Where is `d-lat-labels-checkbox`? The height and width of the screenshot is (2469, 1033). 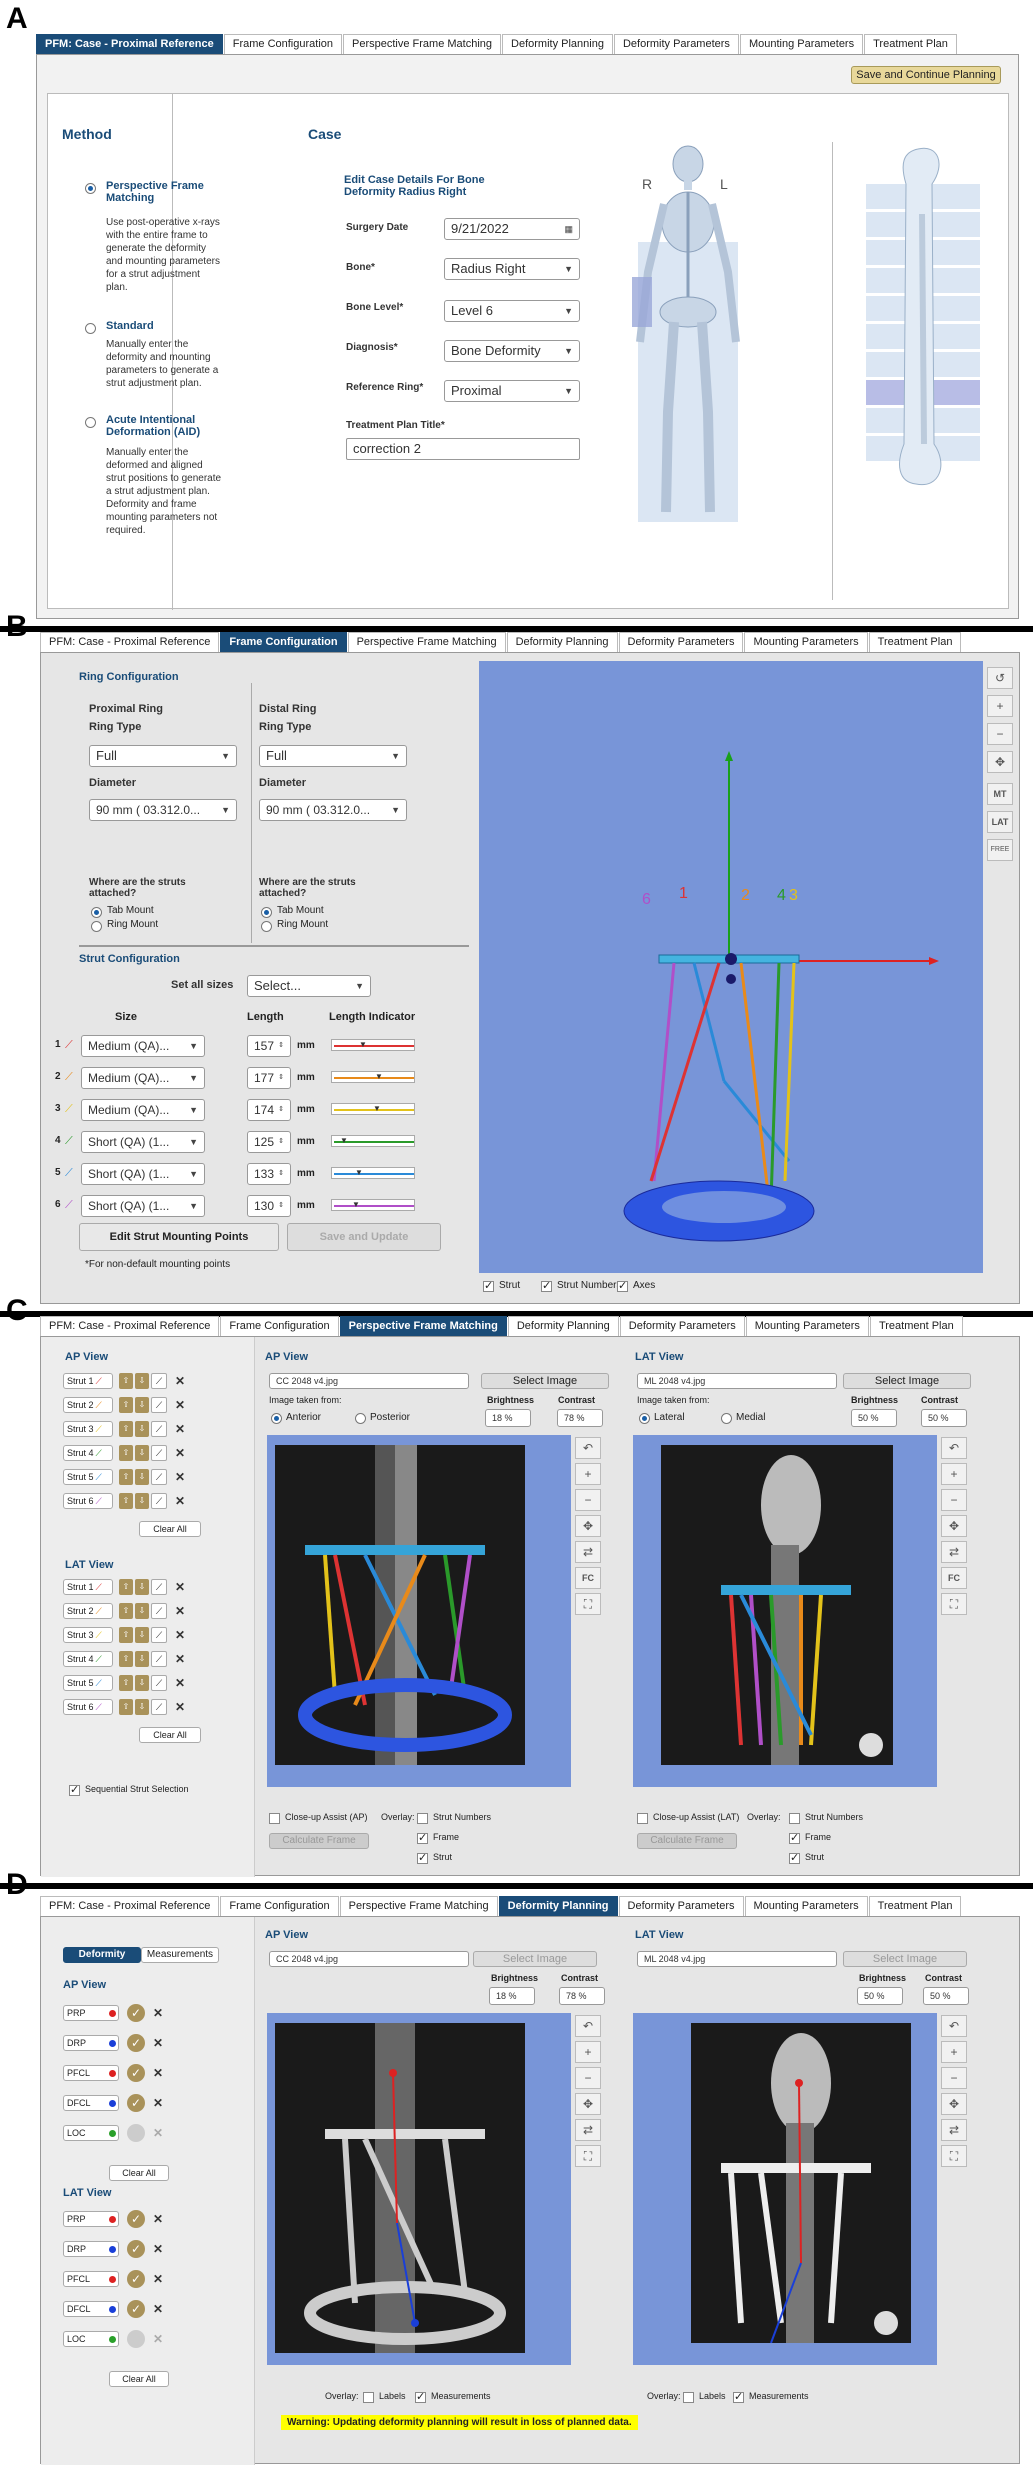
d-lat-labels-checkbox is located at coordinates (688, 2397).